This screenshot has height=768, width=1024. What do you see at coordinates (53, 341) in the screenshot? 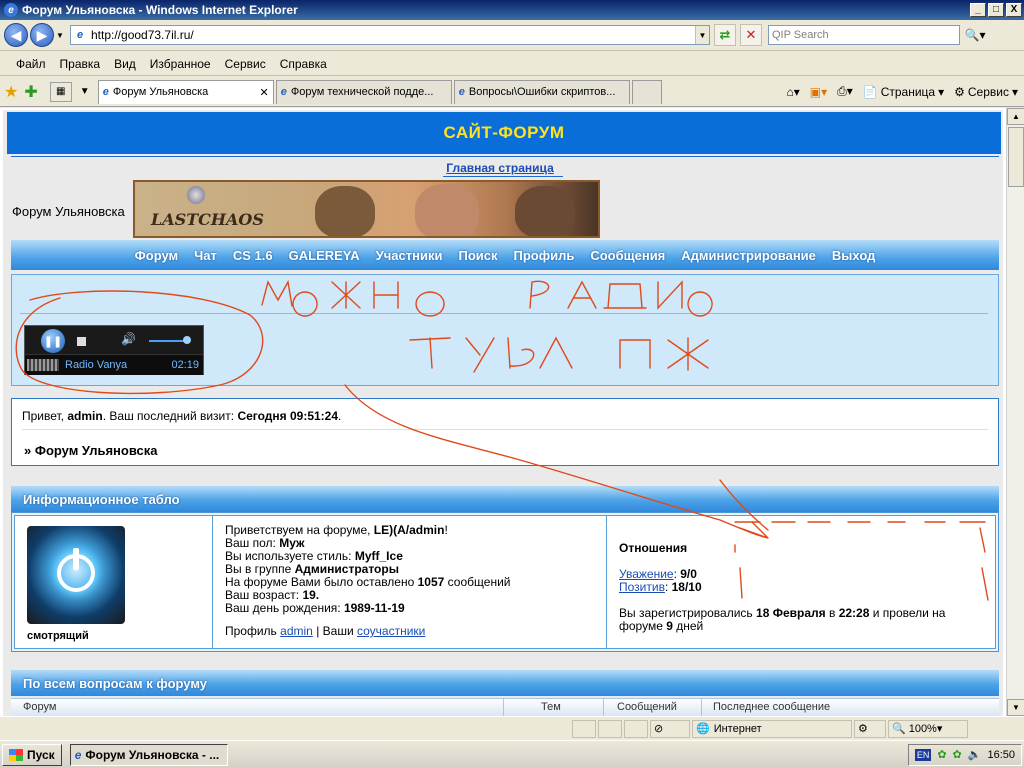
I see `pause-button: ❚❚` at bounding box center [53, 341].